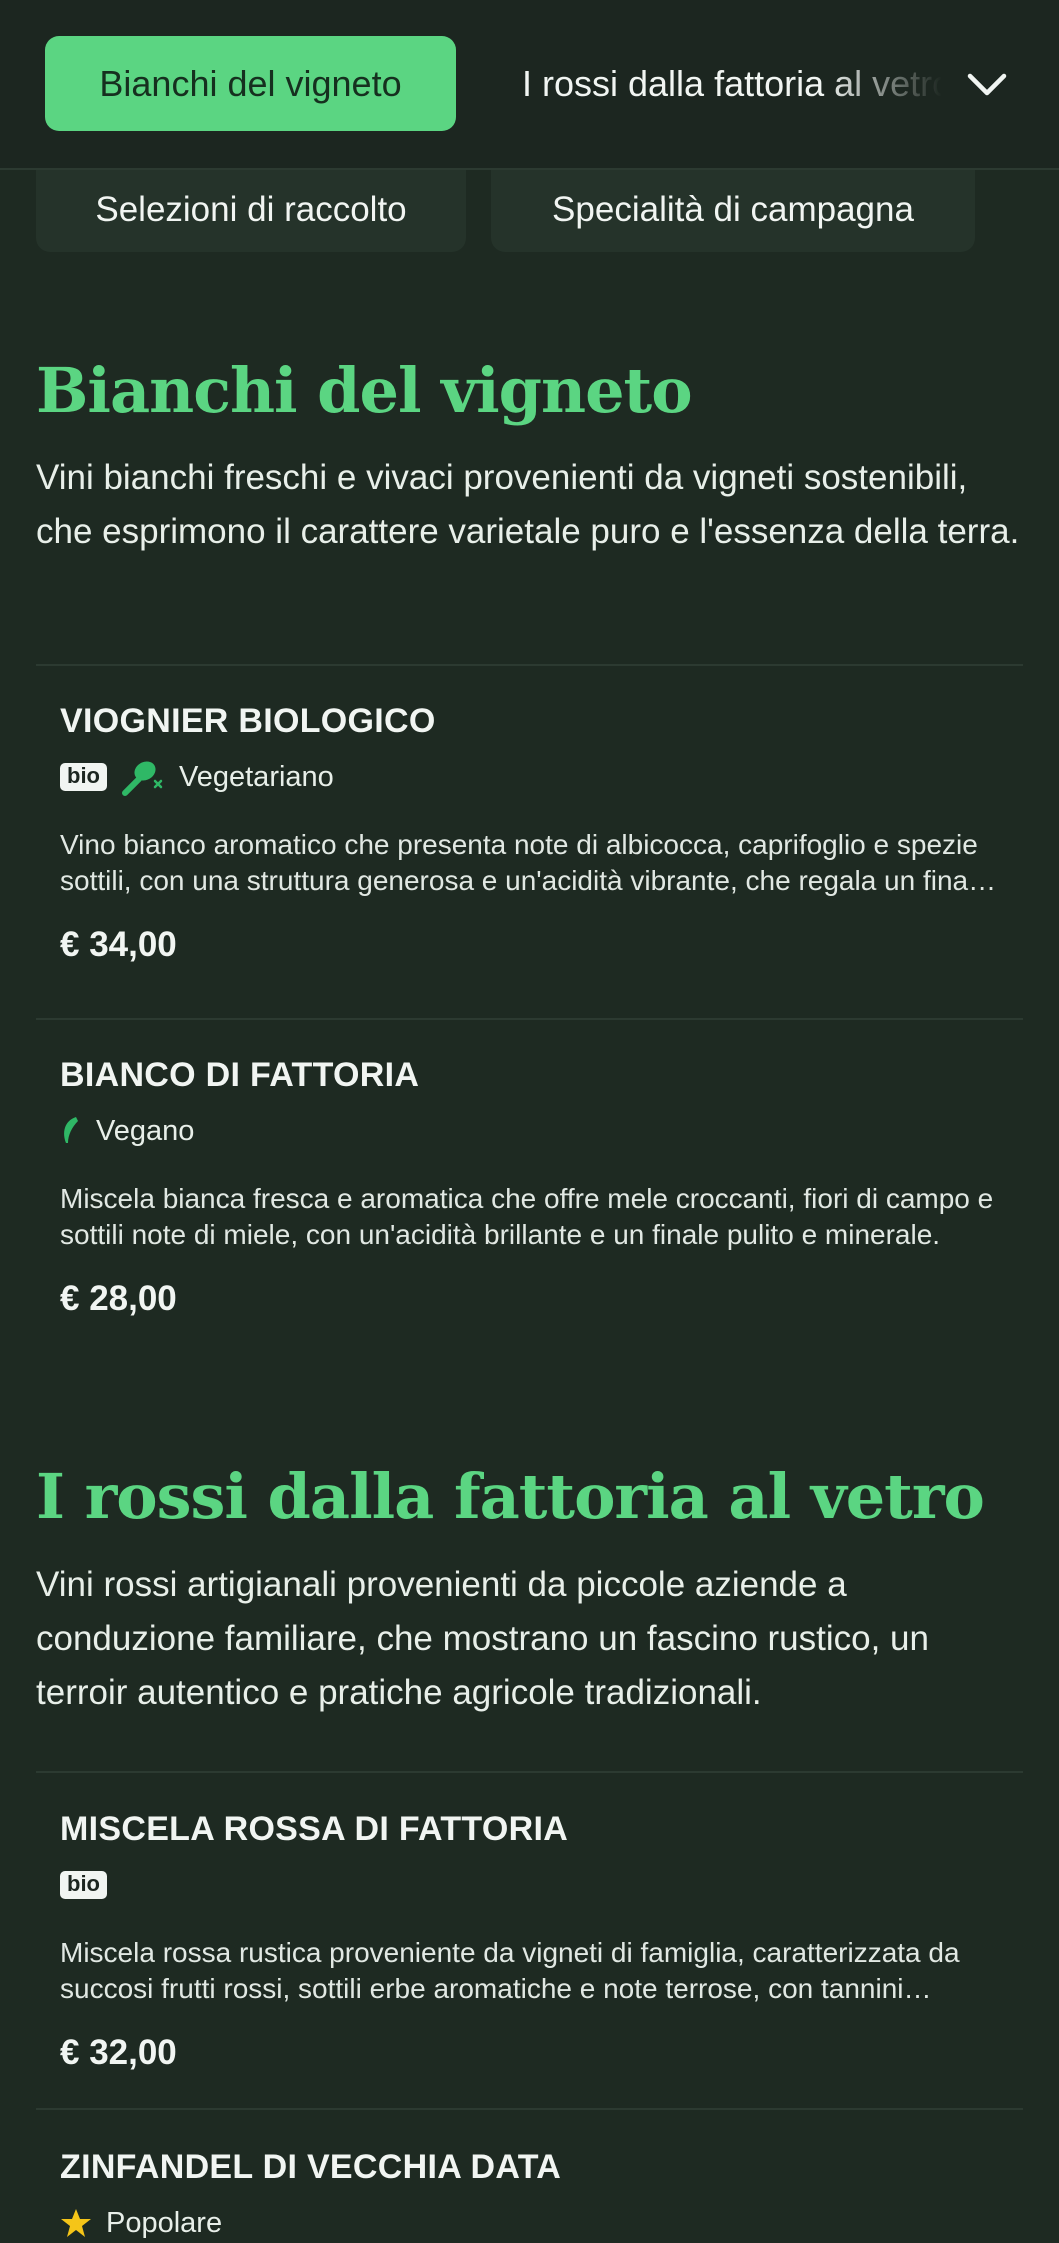 The width and height of the screenshot is (1059, 2243). I want to click on item-tags: bio, so click(535, 1885).